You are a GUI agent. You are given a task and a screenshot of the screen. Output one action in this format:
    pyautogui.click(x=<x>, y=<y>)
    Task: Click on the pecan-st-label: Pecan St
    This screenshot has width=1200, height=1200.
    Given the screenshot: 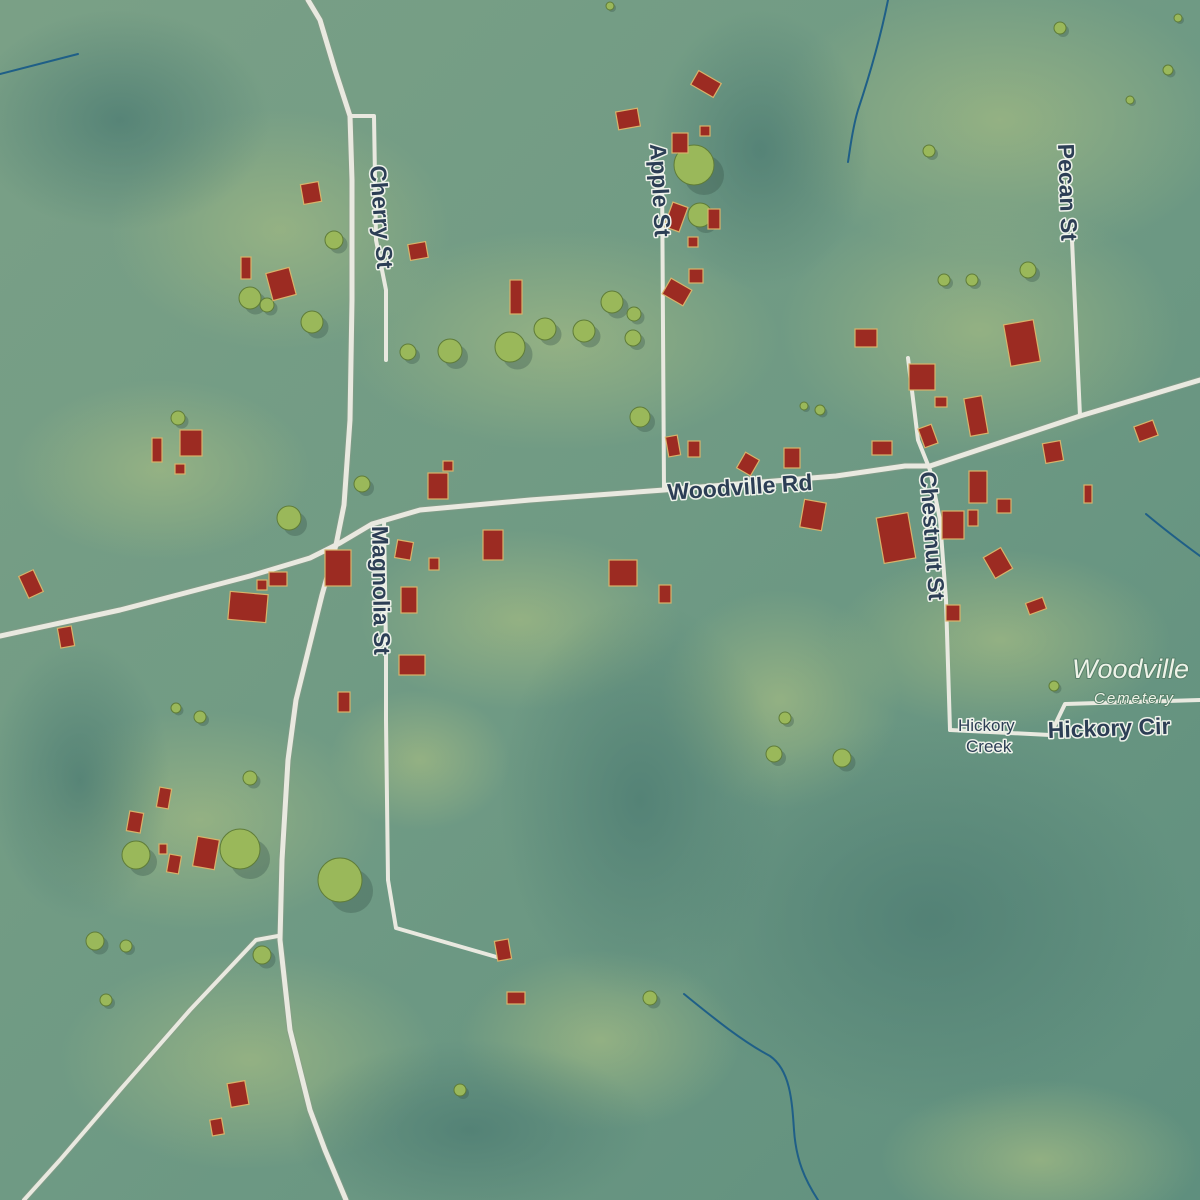 What is the action you would take?
    pyautogui.click(x=1068, y=192)
    